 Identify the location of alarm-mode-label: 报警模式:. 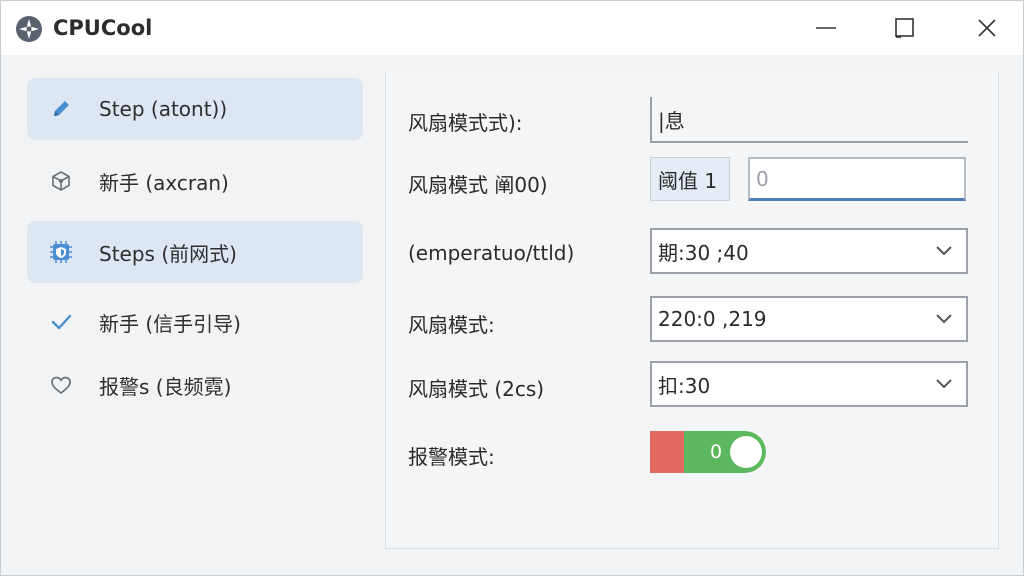
(451, 457).